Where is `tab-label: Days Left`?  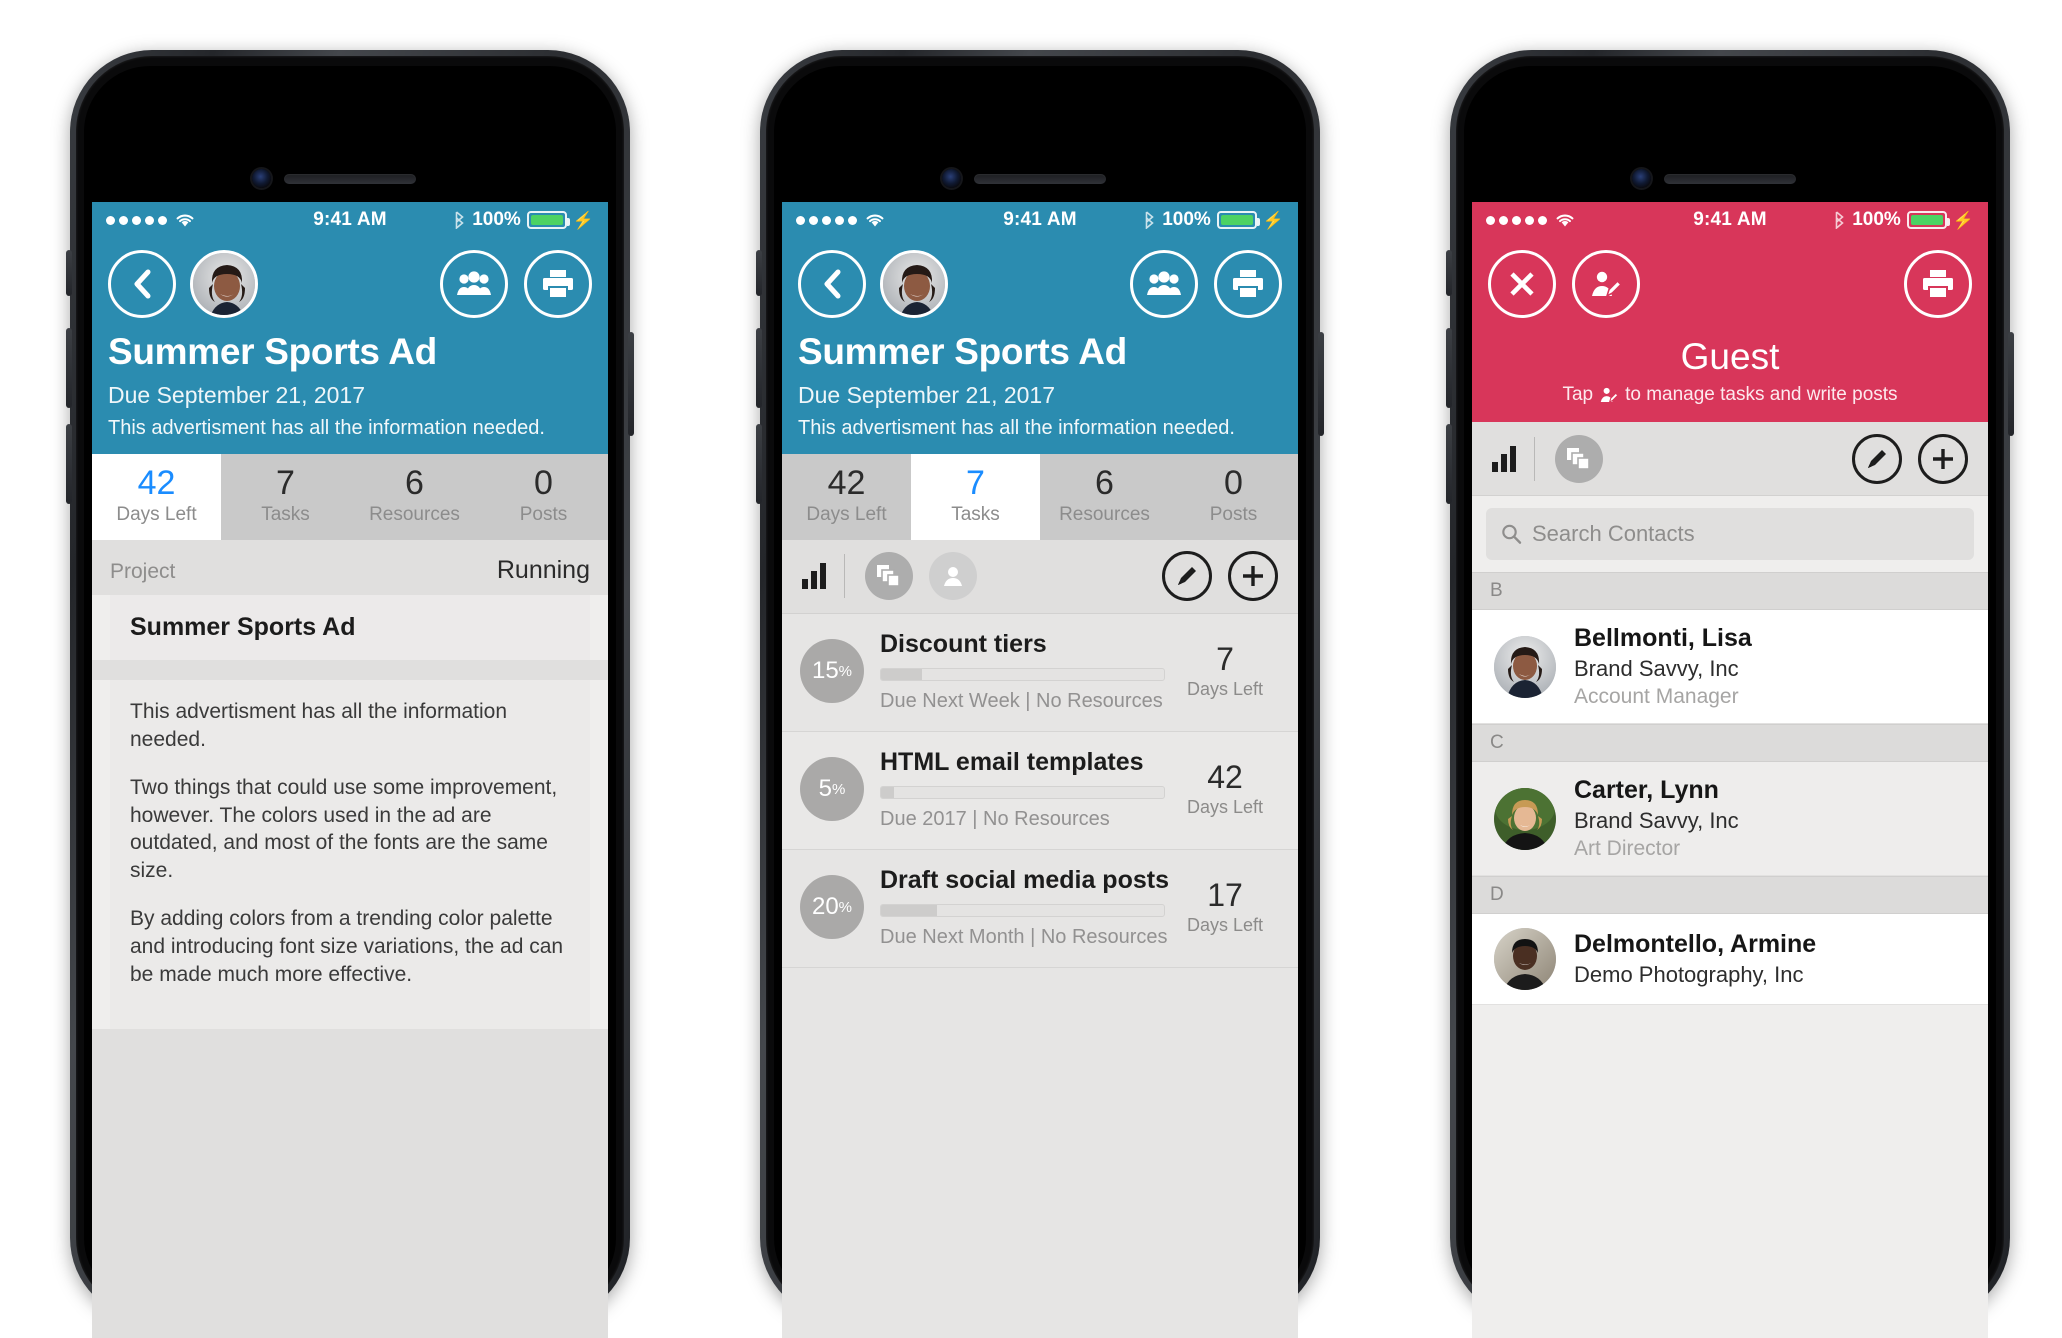 tab-label: Days Left is located at coordinates (156, 514).